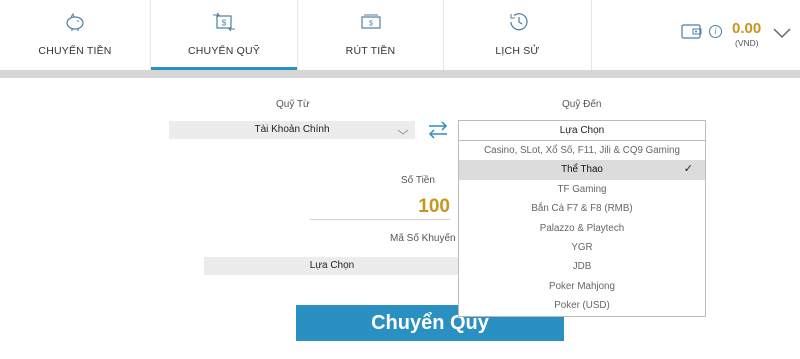 Image resolution: width=800 pixels, height=359 pixels. I want to click on balance-currency: (VND), so click(747, 43).